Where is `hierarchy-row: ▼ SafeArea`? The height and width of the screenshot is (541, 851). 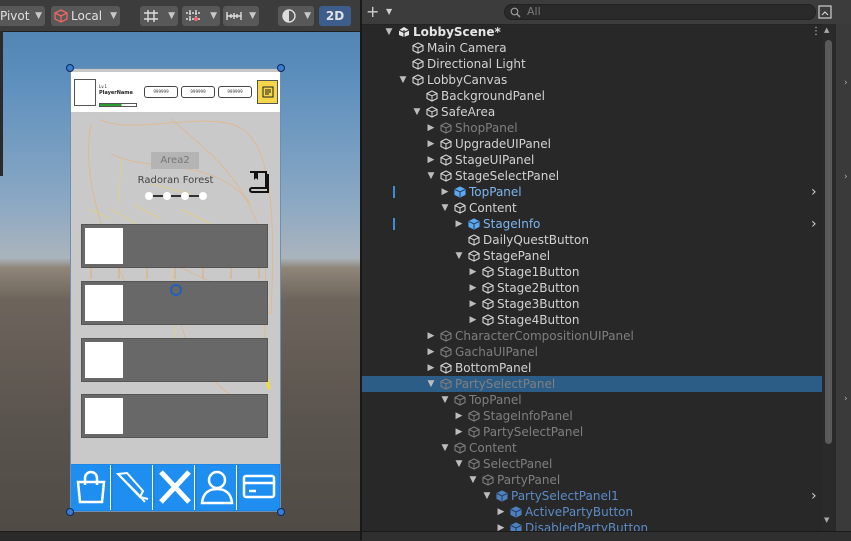
hierarchy-row: ▼ SafeArea is located at coordinates (592, 112).